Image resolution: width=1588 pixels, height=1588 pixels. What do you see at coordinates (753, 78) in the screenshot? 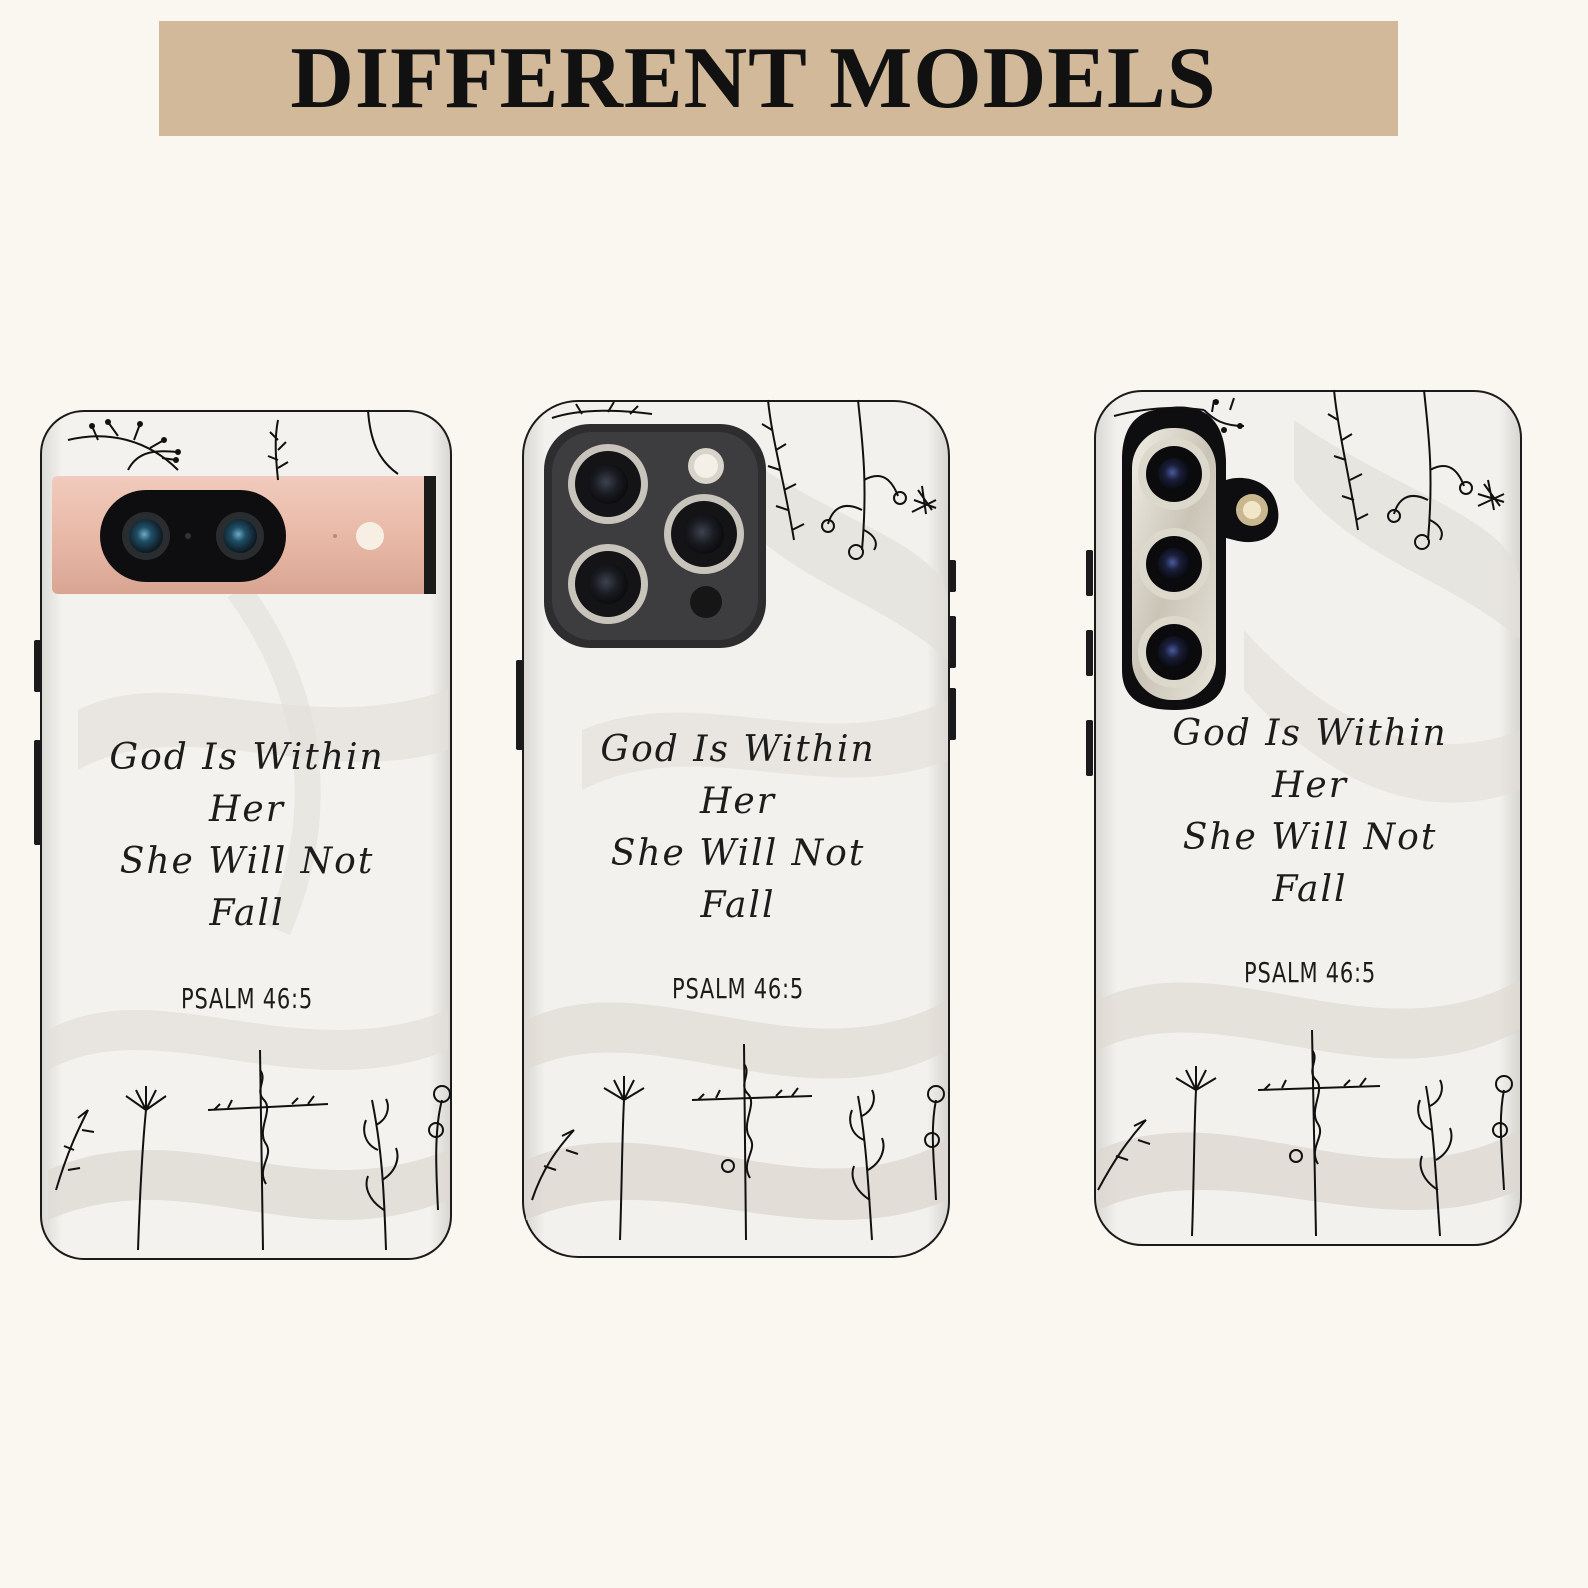
I see `banner-title: DIFFERENT MODELS` at bounding box center [753, 78].